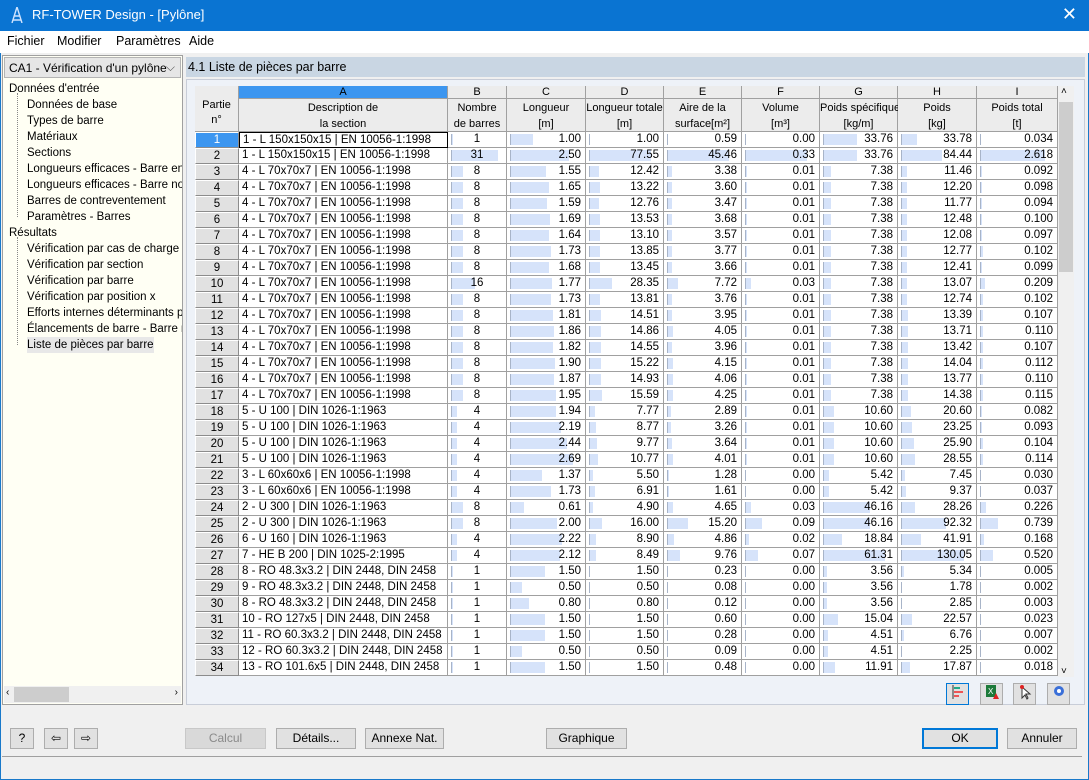 This screenshot has width=1089, height=780. Describe the element at coordinates (1024, 694) in the screenshot. I see `select-pointer-icon` at that location.